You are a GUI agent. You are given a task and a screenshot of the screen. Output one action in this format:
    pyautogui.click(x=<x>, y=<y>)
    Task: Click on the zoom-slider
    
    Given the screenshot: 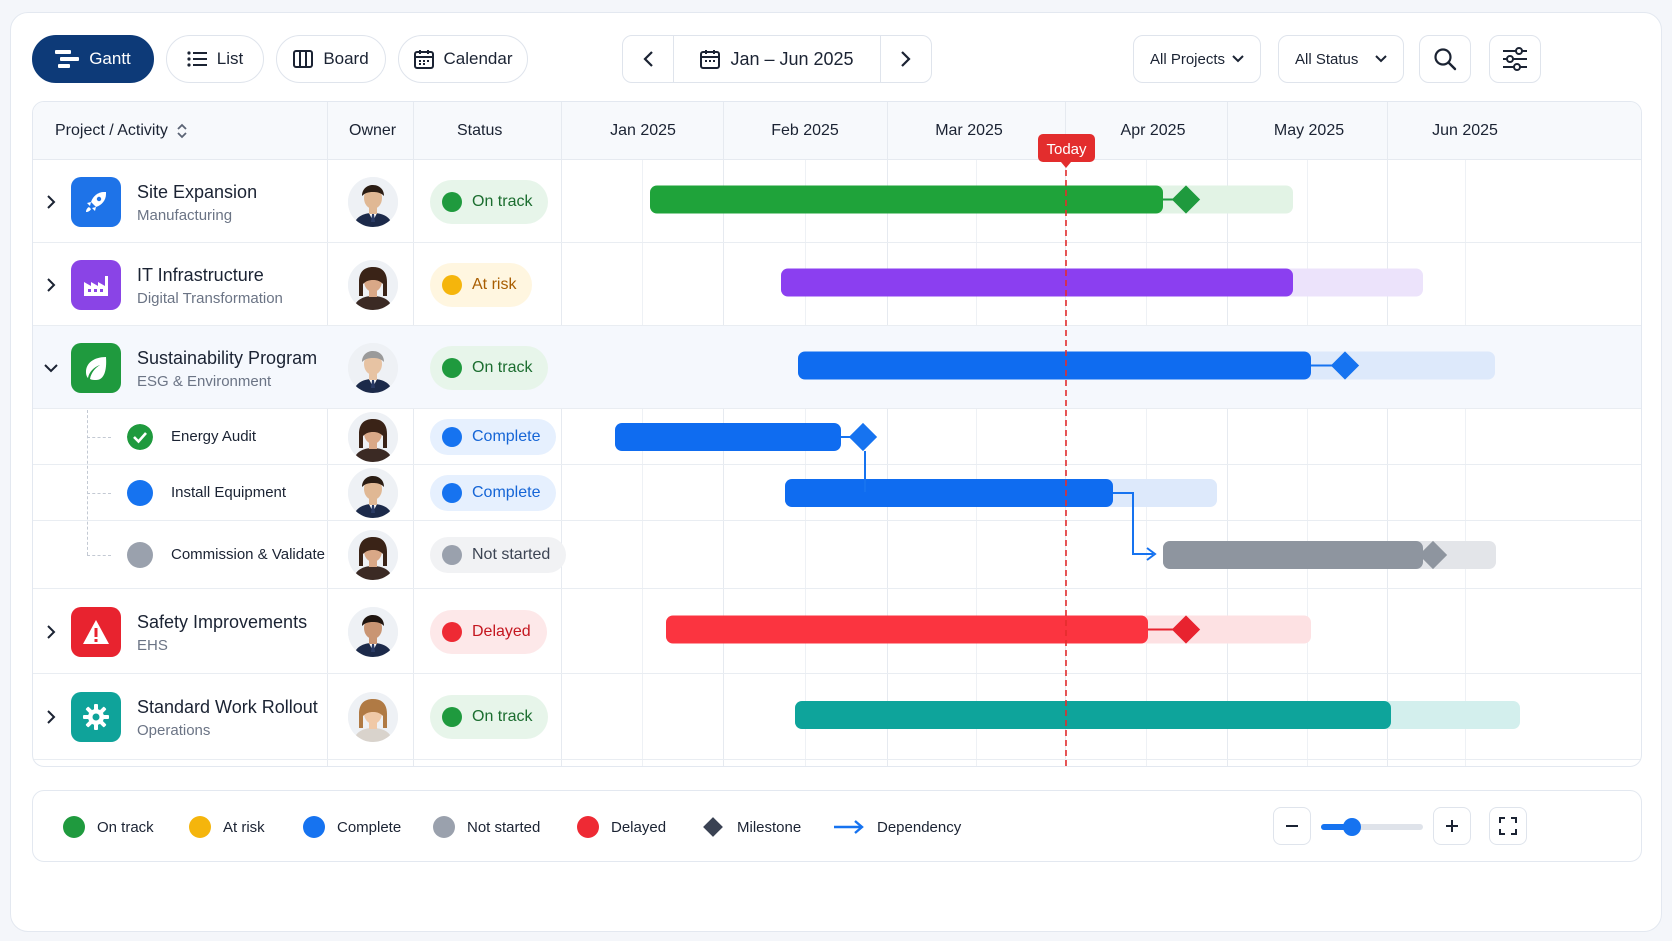 What is the action you would take?
    pyautogui.click(x=1372, y=827)
    